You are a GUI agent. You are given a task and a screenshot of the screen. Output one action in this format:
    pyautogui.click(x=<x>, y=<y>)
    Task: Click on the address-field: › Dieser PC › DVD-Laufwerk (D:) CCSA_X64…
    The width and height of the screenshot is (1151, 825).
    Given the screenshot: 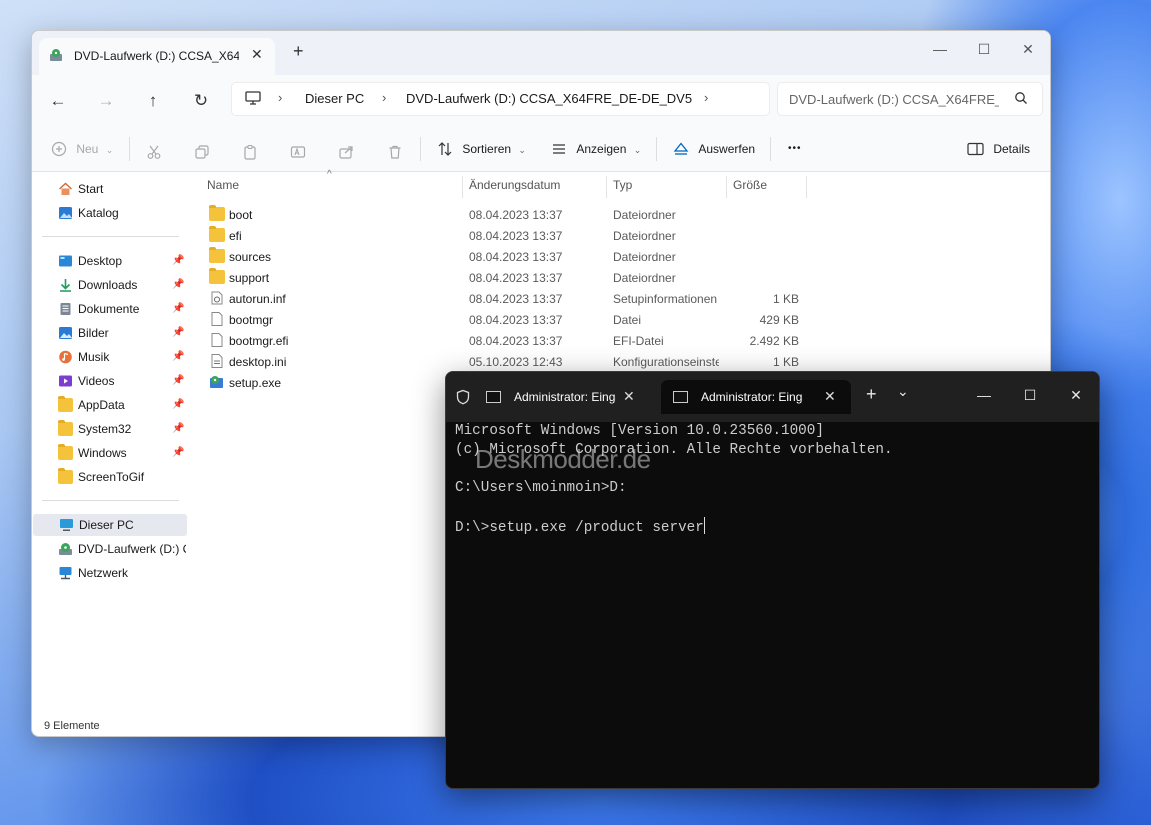 What is the action you would take?
    pyautogui.click(x=500, y=99)
    